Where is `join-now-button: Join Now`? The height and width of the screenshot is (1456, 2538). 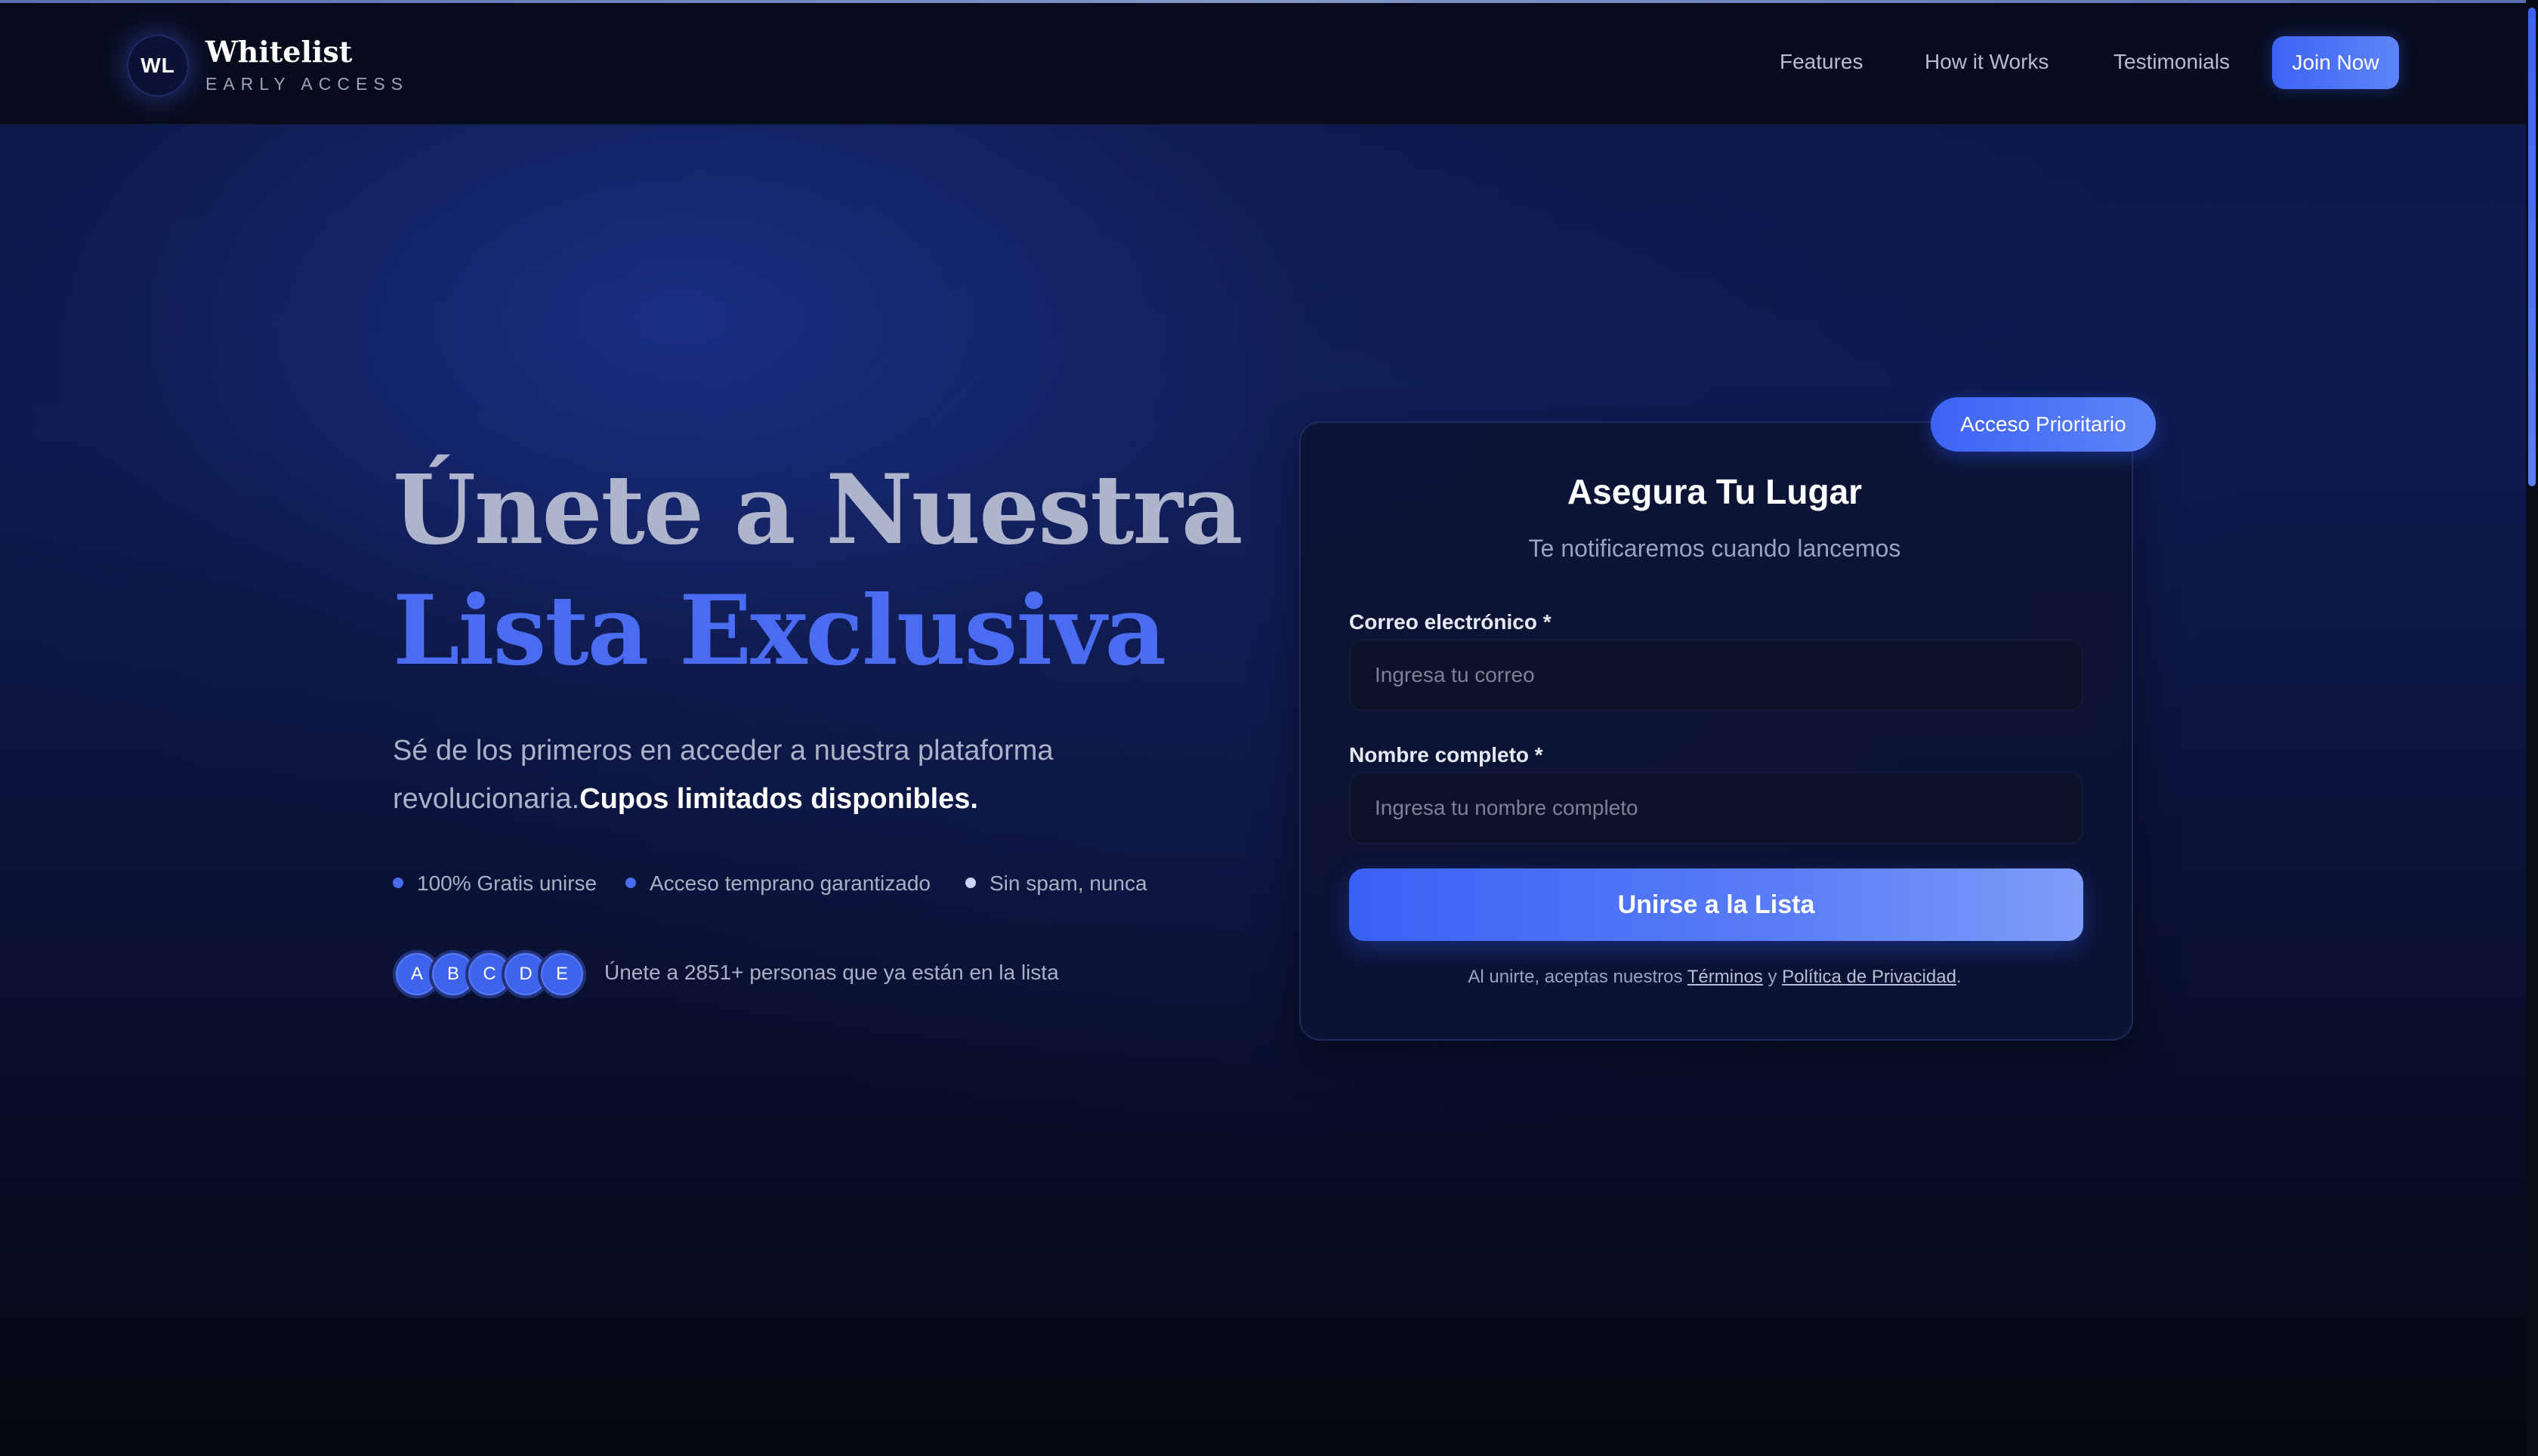 join-now-button: Join Now is located at coordinates (2335, 62).